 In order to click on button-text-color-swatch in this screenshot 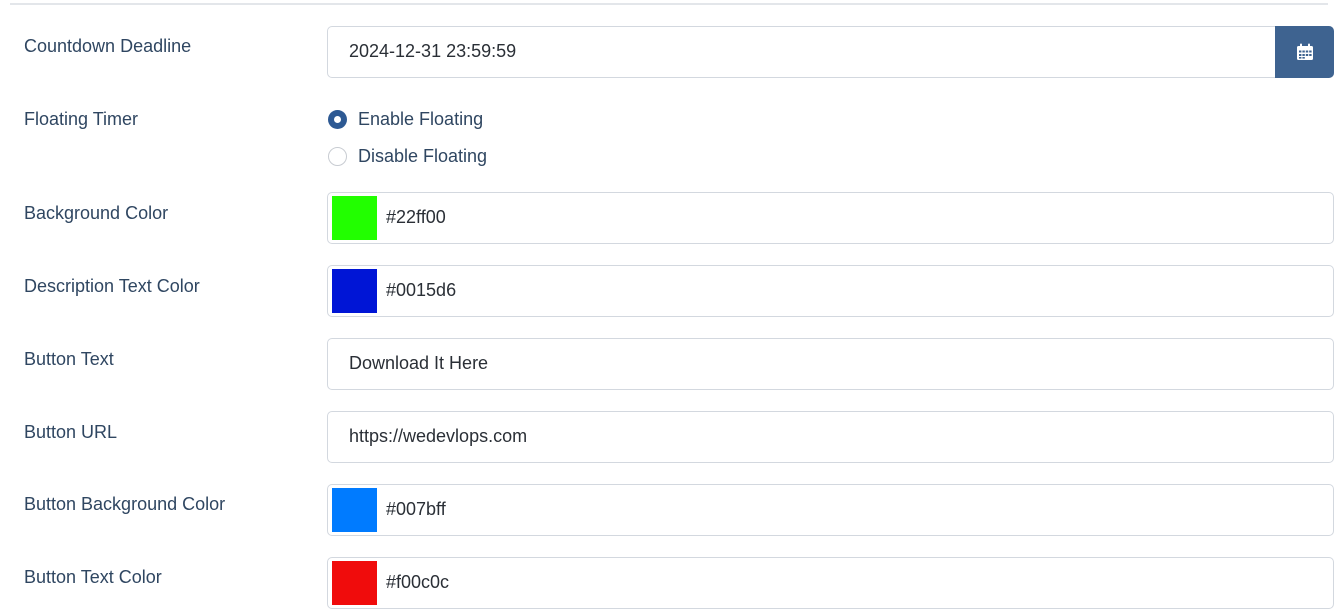, I will do `click(354, 583)`.